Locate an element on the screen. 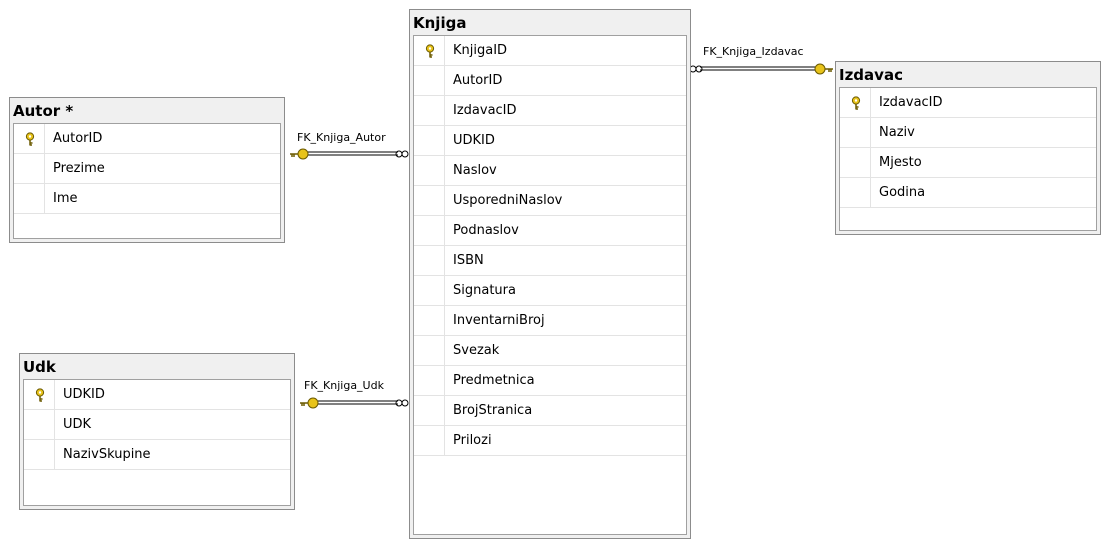 The image size is (1103, 539). column-row: Mjesto is located at coordinates (968, 163).